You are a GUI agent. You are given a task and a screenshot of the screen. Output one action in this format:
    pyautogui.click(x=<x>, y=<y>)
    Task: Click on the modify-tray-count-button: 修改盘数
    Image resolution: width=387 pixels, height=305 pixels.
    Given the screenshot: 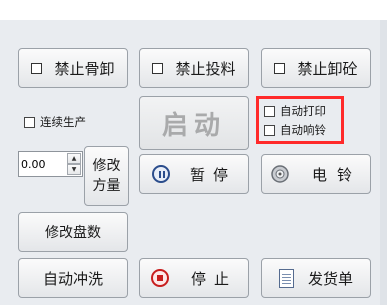 What is the action you would take?
    pyautogui.click(x=73, y=232)
    